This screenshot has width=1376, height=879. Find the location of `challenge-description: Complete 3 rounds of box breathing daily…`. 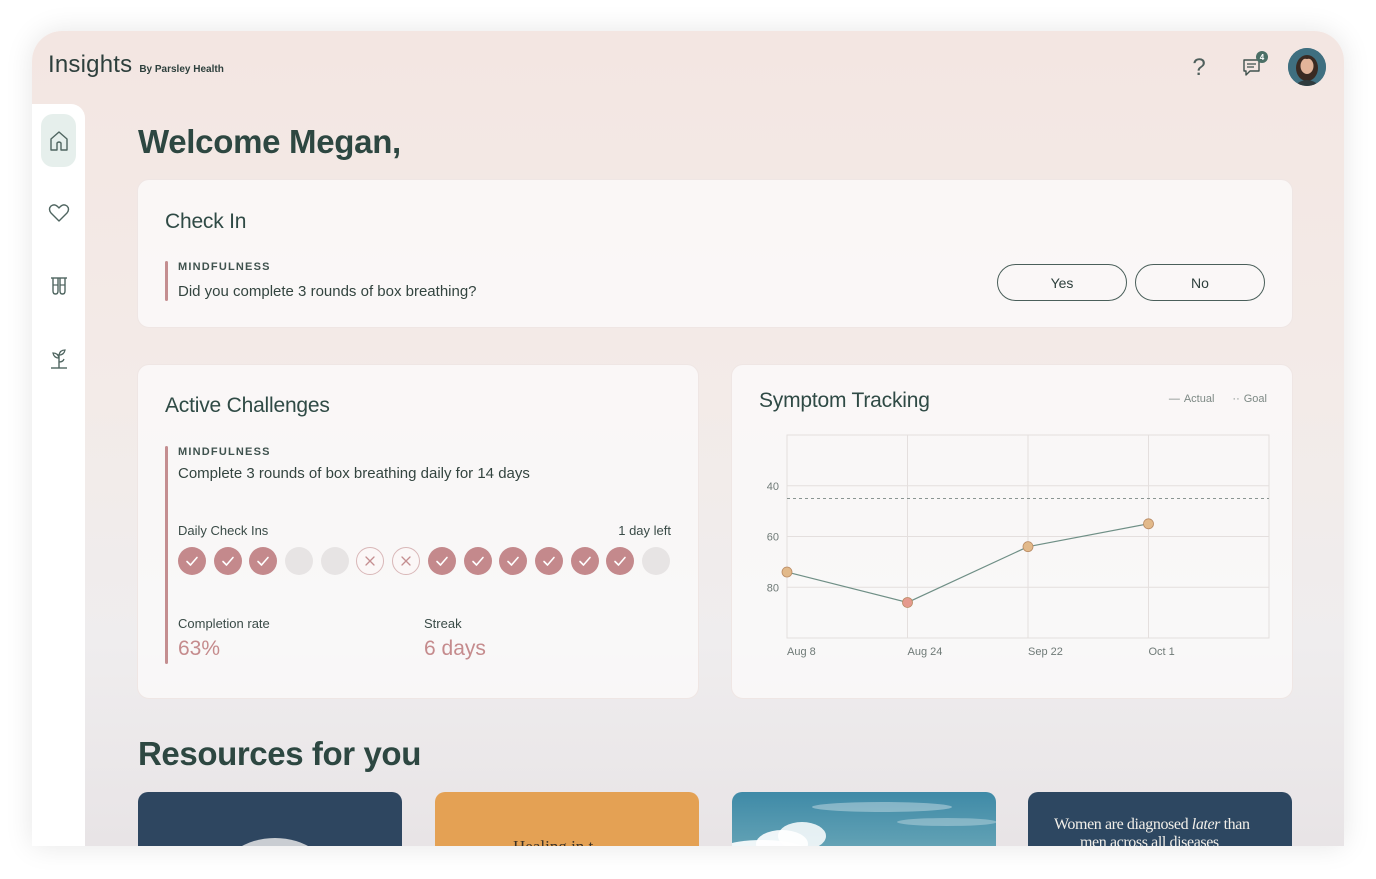

challenge-description: Complete 3 rounds of box breathing daily… is located at coordinates (354, 473).